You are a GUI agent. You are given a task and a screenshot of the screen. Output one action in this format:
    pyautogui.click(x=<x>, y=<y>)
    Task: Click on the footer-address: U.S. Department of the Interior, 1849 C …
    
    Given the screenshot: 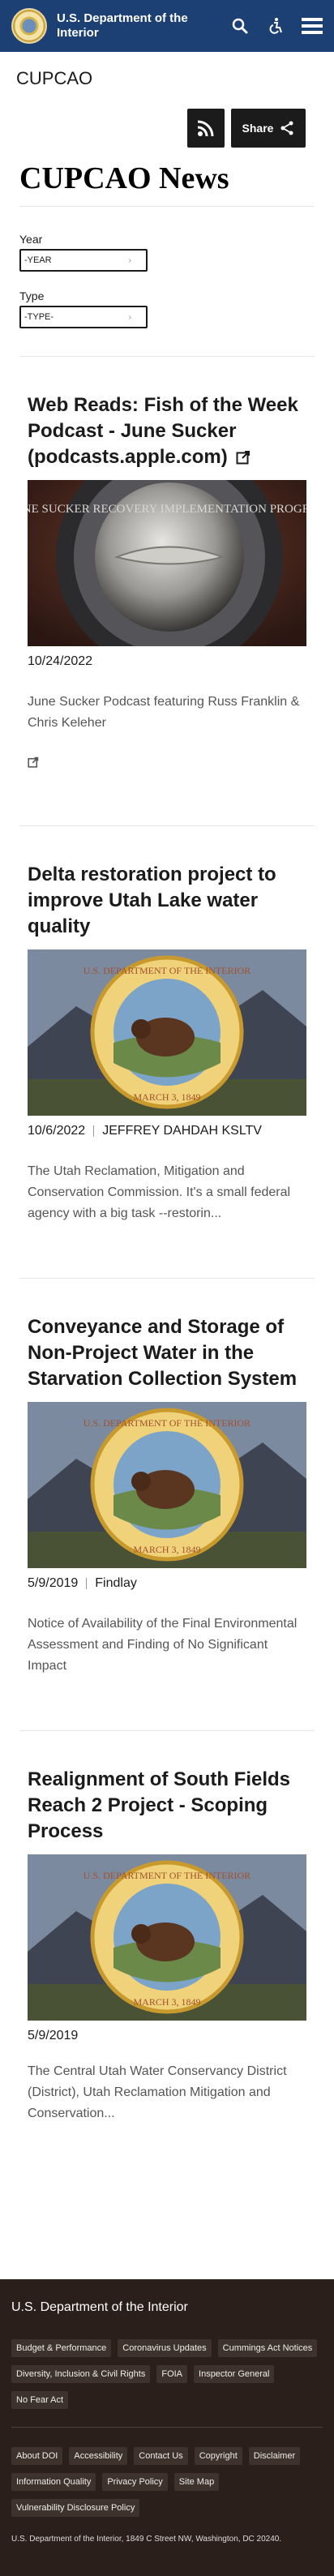 What is the action you would take?
    pyautogui.click(x=146, y=2539)
    